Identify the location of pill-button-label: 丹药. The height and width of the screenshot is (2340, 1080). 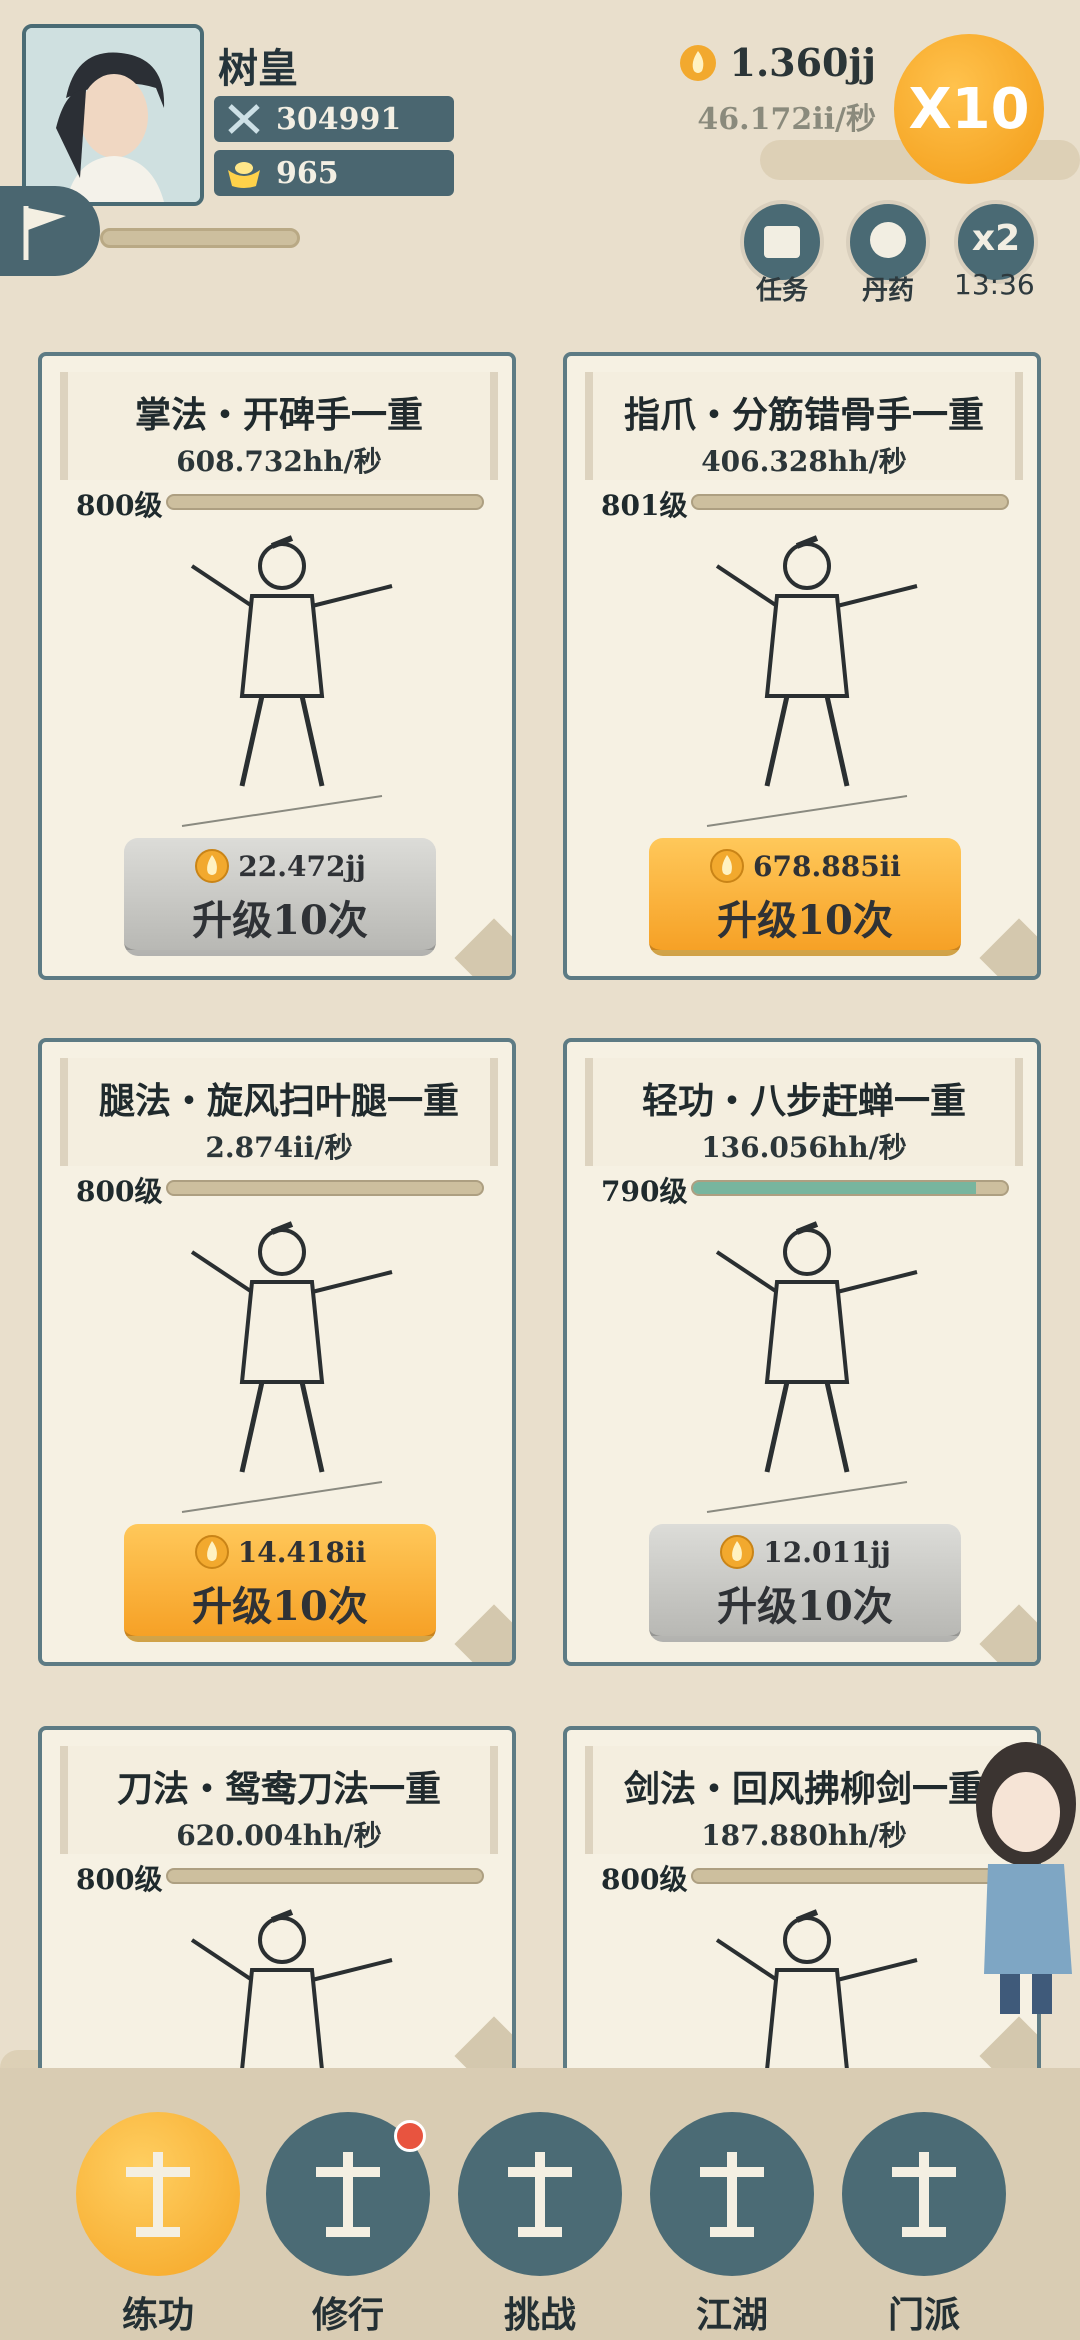
(887, 291).